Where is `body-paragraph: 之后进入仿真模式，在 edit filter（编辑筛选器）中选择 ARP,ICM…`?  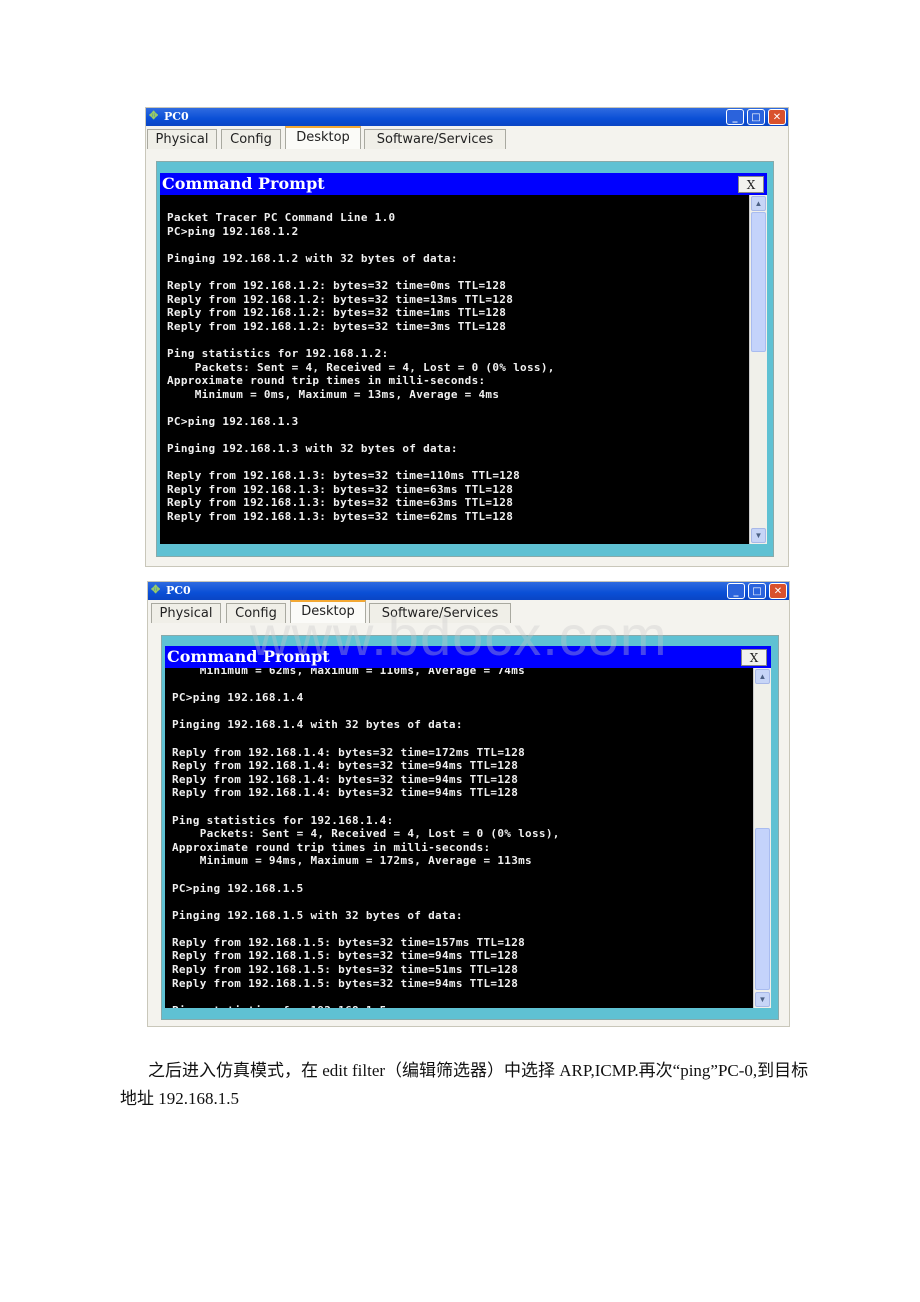
body-paragraph: 之后进入仿真模式，在 edit filter（编辑筛选器）中选择 ARP,ICM… is located at coordinates (464, 1084).